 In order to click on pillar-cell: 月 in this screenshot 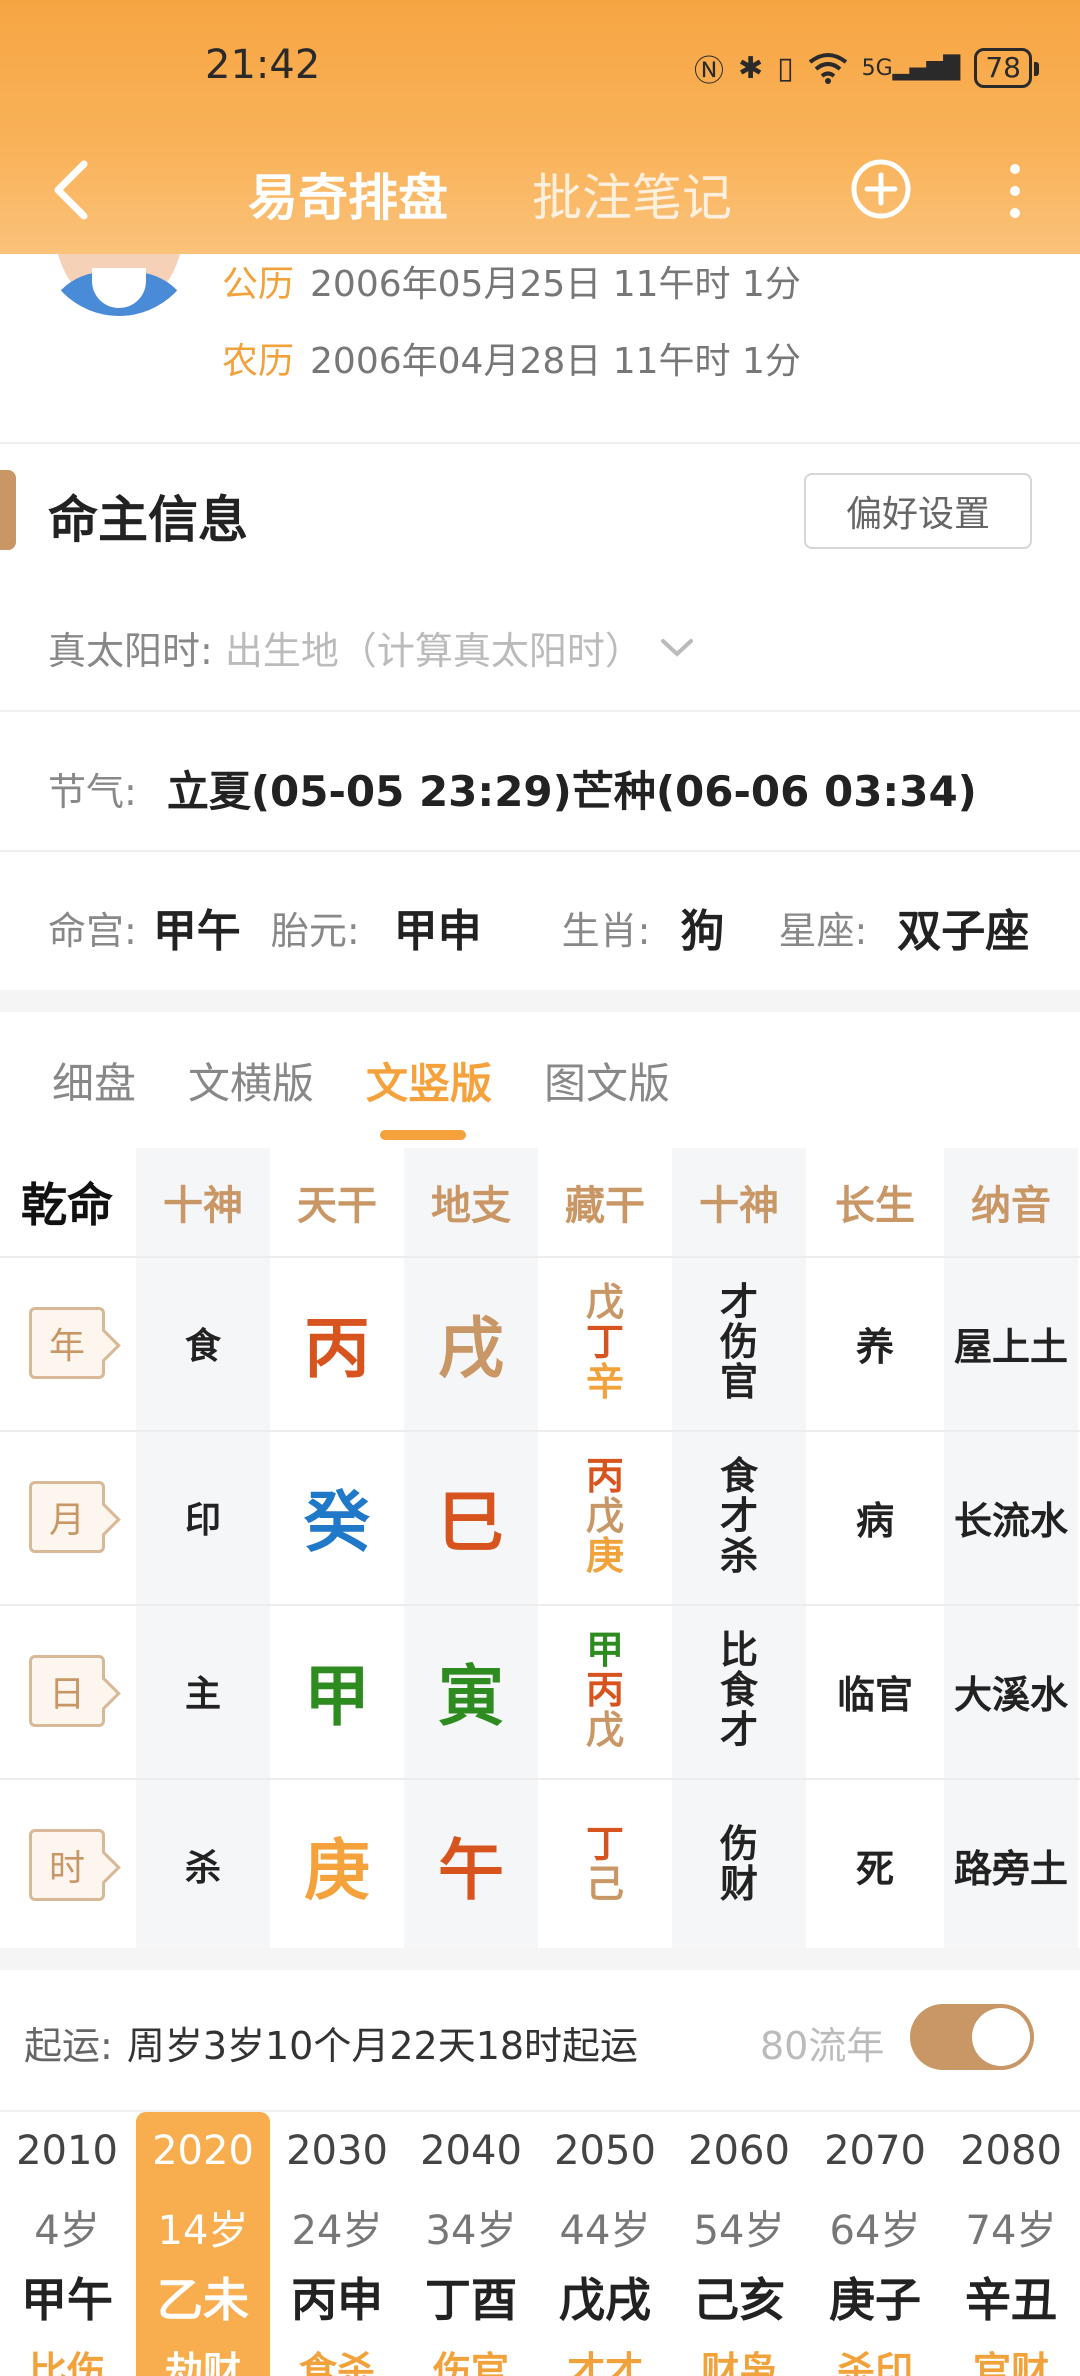, I will do `click(67, 1517)`.